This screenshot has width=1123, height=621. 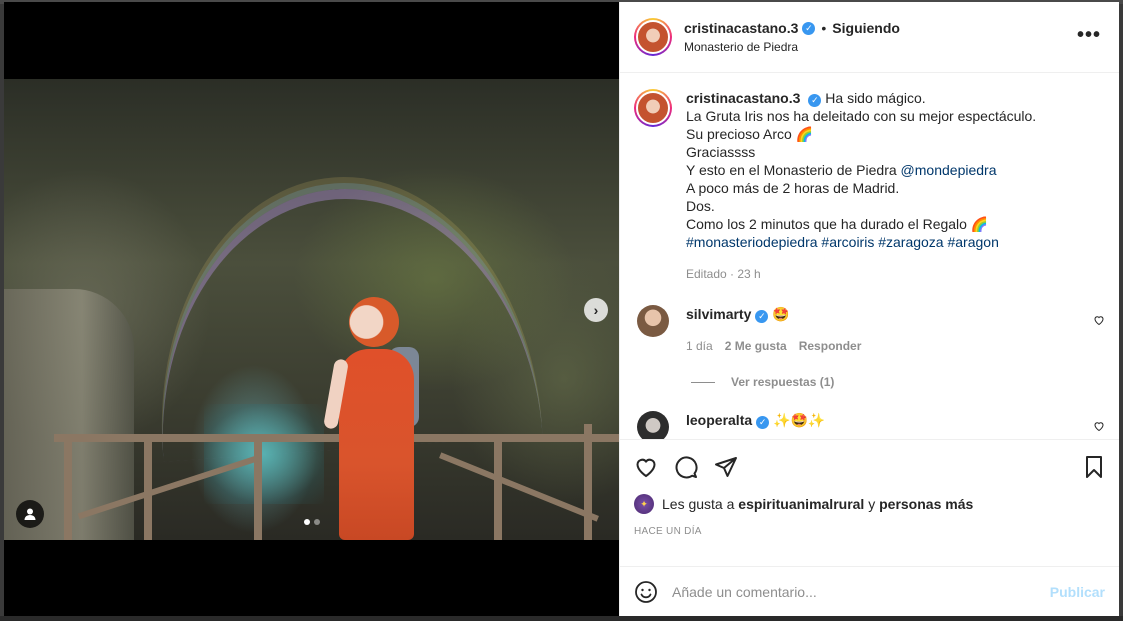 What do you see at coordinates (792, 47) in the screenshot?
I see `post-location: Monasterio de Piedra` at bounding box center [792, 47].